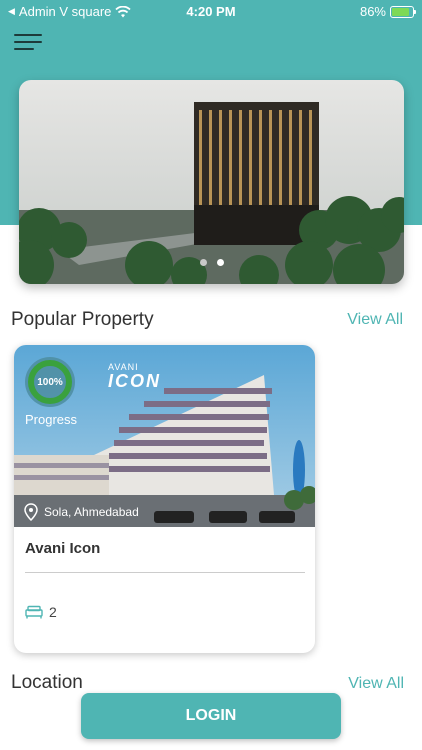 The image size is (422, 750). Describe the element at coordinates (165, 572) in the screenshot. I see `card-divider` at that location.